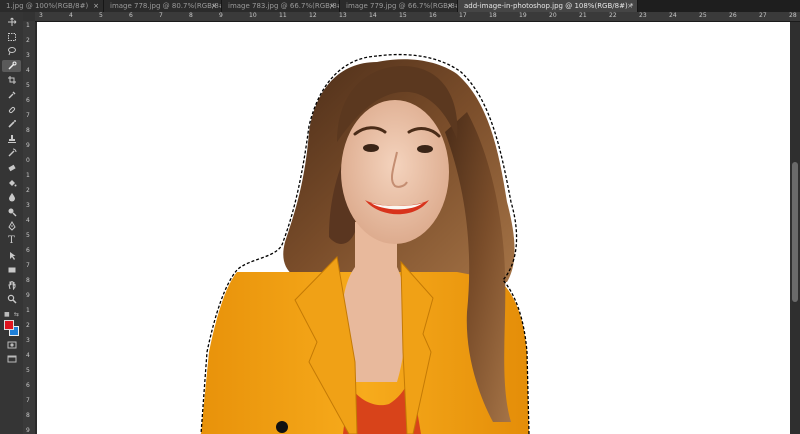 The image size is (800, 434). What do you see at coordinates (28, 160) in the screenshot?
I see `ruler-tick-label: 0` at bounding box center [28, 160].